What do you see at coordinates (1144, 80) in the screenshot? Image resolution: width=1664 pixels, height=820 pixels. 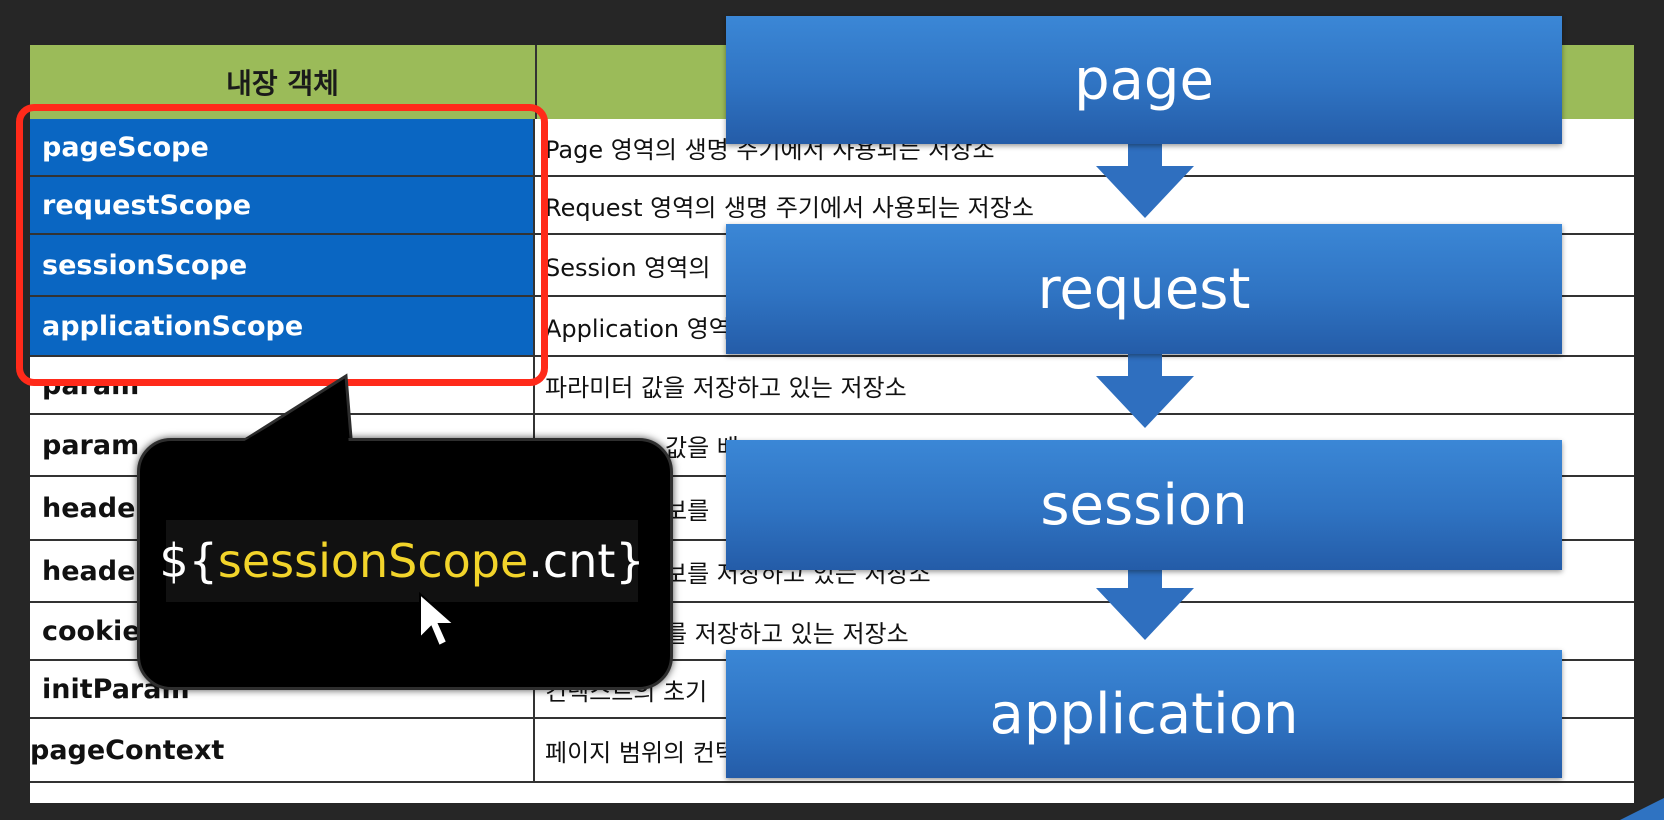 I see `flow-box-page: page` at bounding box center [1144, 80].